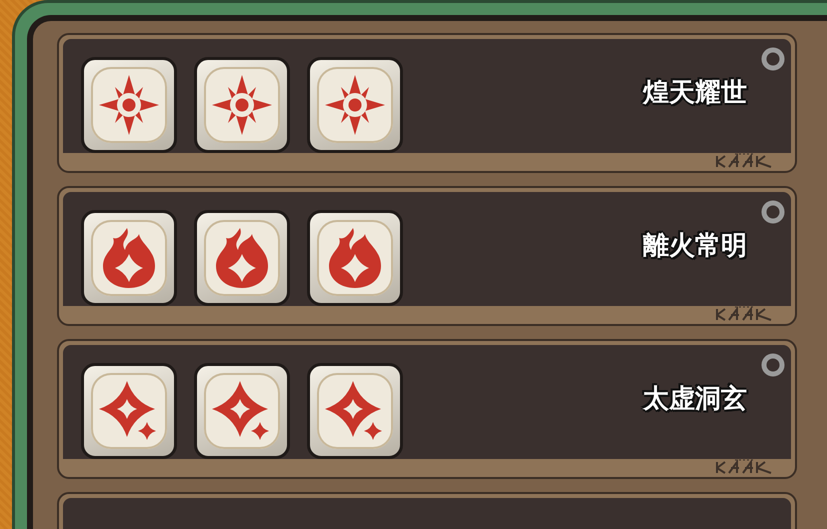  What do you see at coordinates (695, 93) in the screenshot?
I see `set-title: 煌天耀世` at bounding box center [695, 93].